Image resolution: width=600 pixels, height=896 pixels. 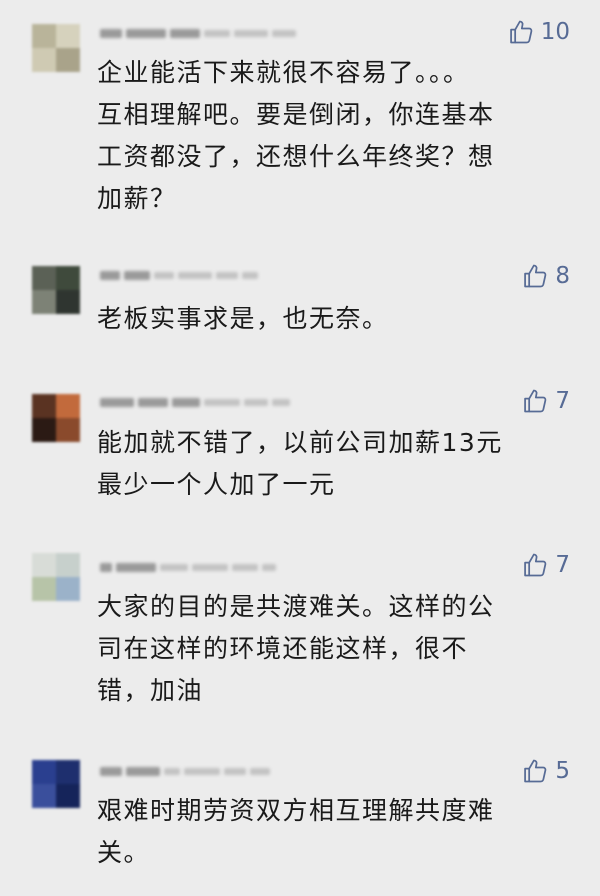 What do you see at coordinates (296, 831) in the screenshot?
I see `comment-text: 艰难时期劳资双方相互理解共度难 关。` at bounding box center [296, 831].